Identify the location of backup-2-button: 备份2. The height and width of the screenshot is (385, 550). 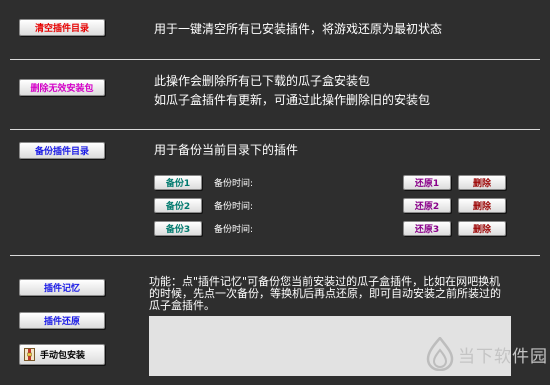
(178, 205).